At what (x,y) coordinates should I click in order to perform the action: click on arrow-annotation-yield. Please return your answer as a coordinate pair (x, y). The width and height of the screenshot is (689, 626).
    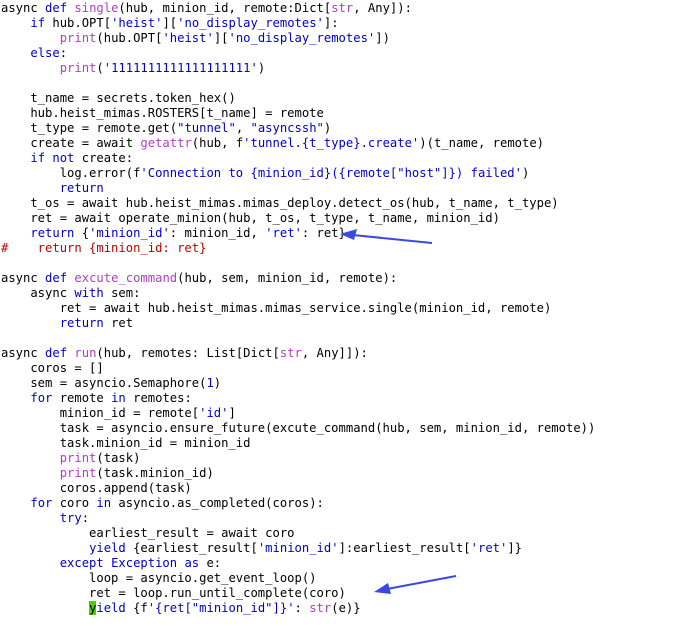
    Looking at the image, I should click on (415, 584).